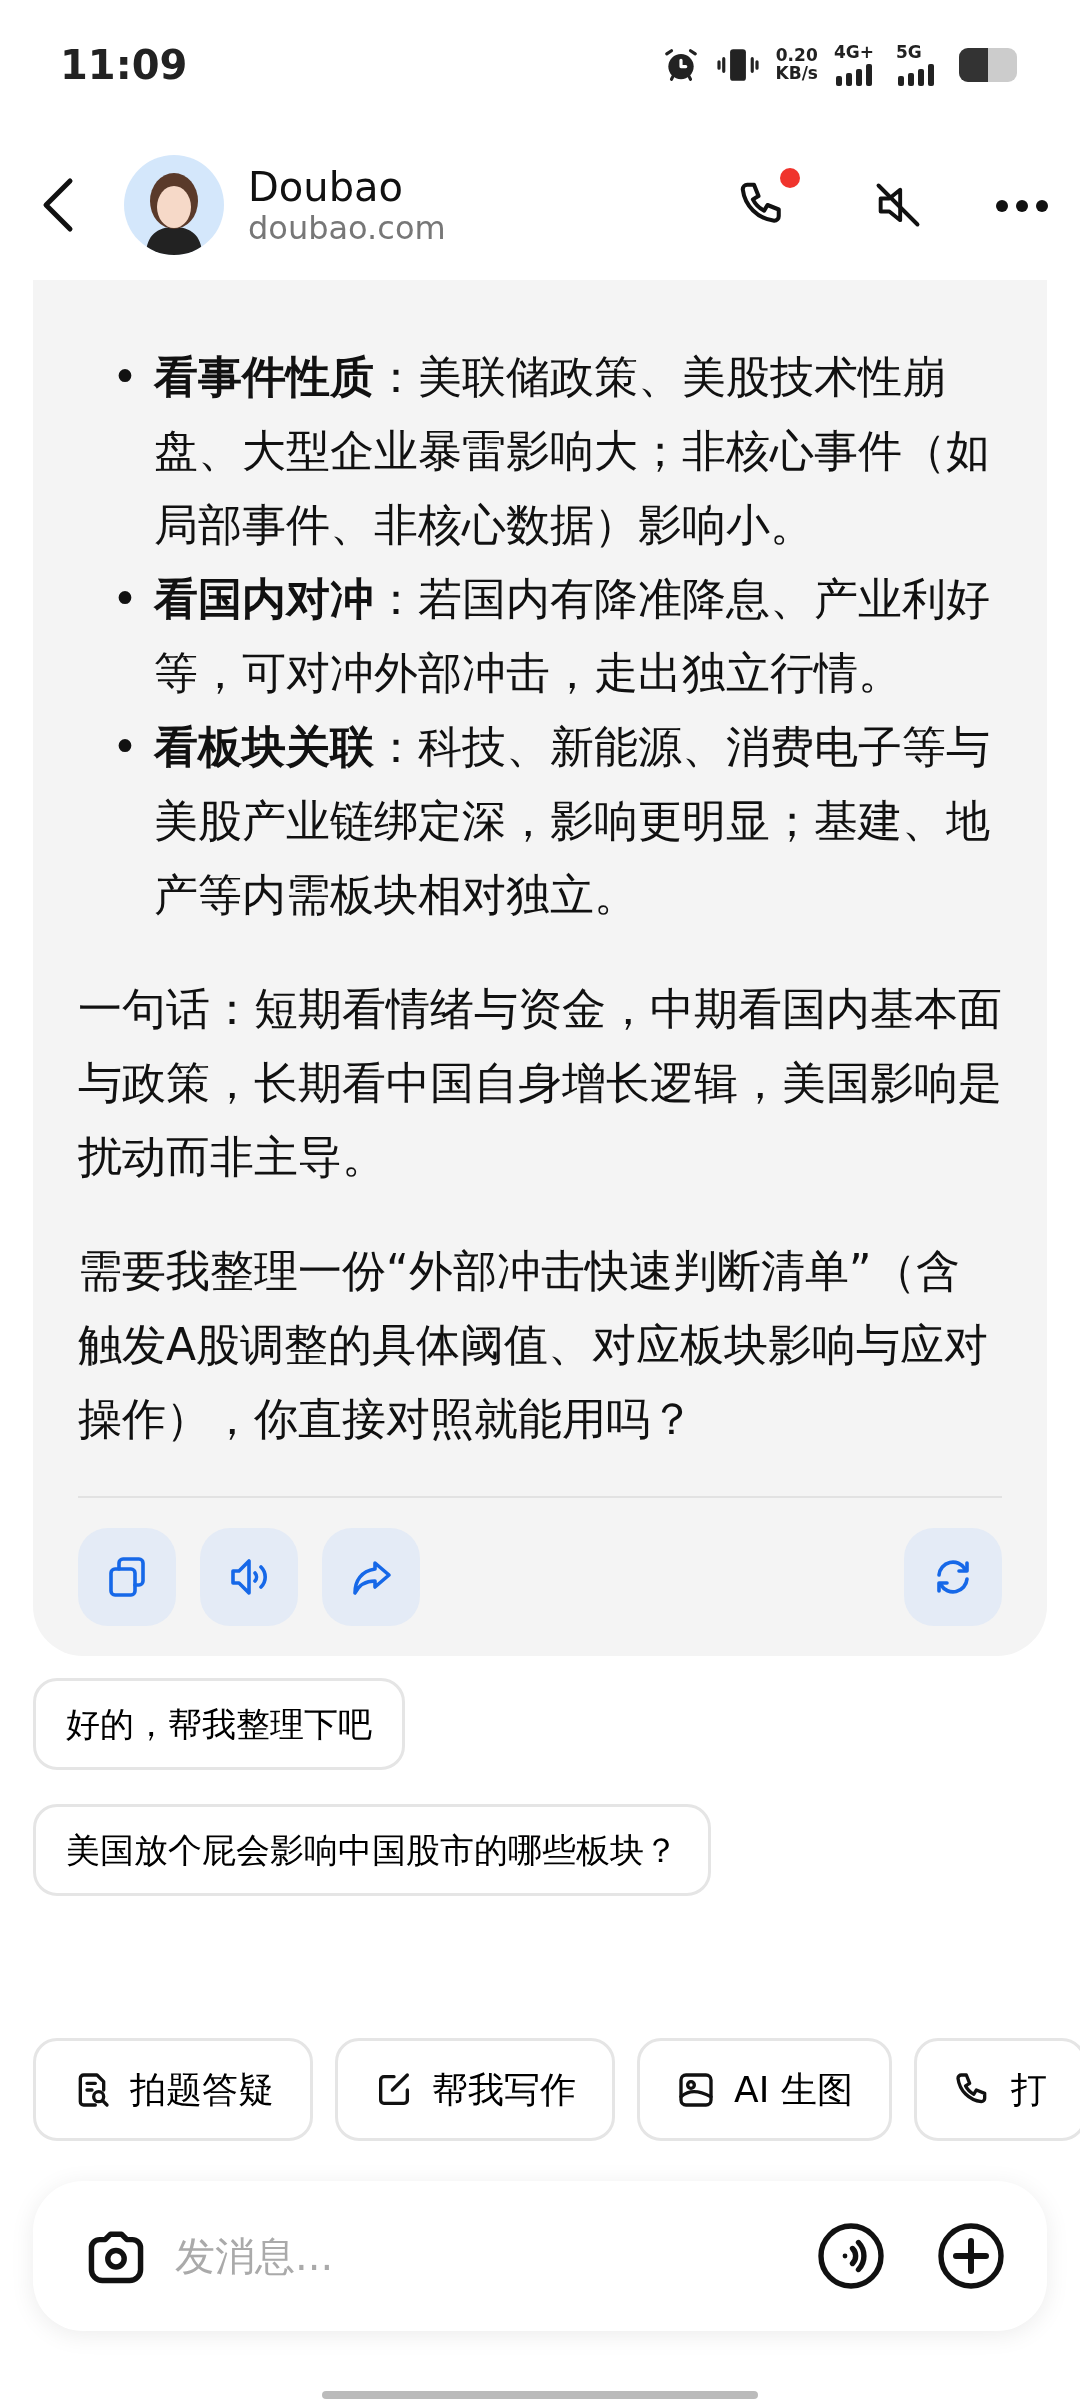 The width and height of the screenshot is (1080, 2400). Describe the element at coordinates (796, 56) in the screenshot. I see `network-speed: 0.20` at that location.